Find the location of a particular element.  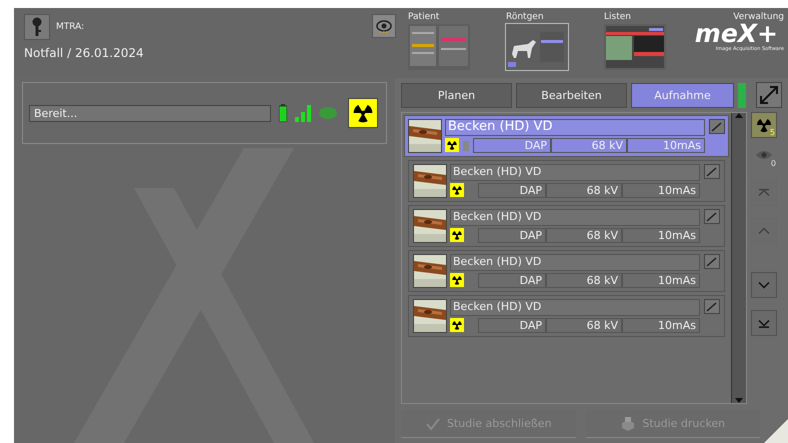

viewed-count: 0 is located at coordinates (773, 163).